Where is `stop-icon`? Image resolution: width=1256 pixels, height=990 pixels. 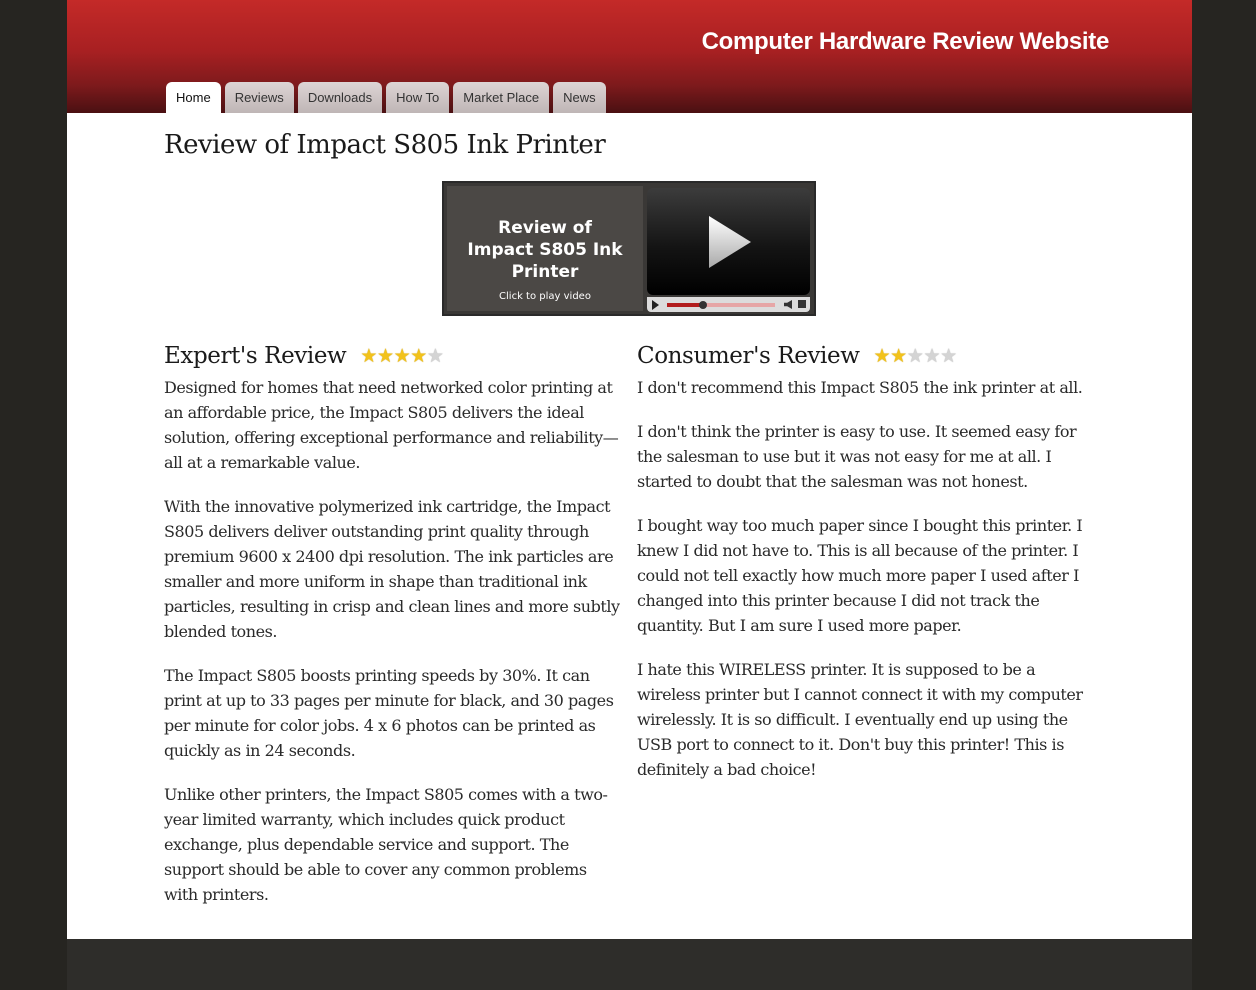 stop-icon is located at coordinates (802, 304).